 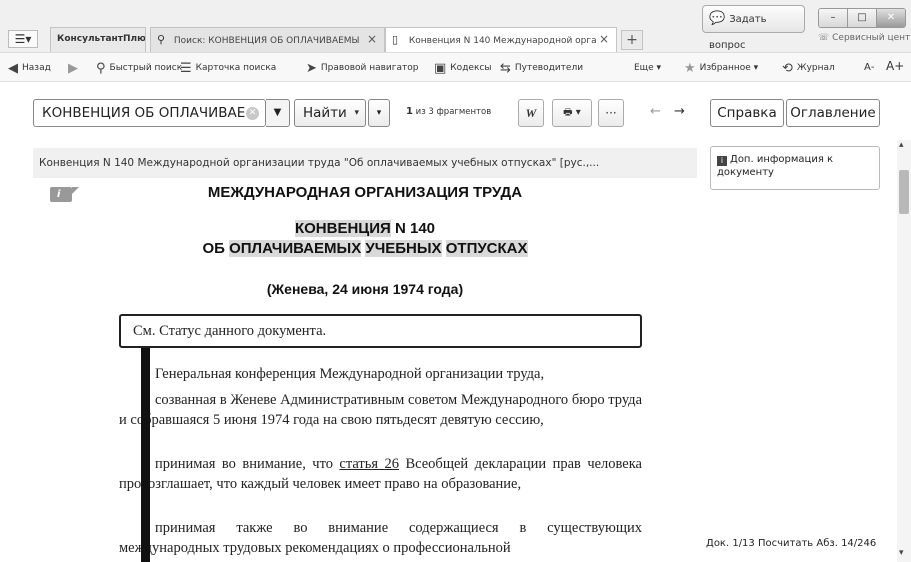 What do you see at coordinates (679, 112) in the screenshot?
I see `arrow-right-icon: →` at bounding box center [679, 112].